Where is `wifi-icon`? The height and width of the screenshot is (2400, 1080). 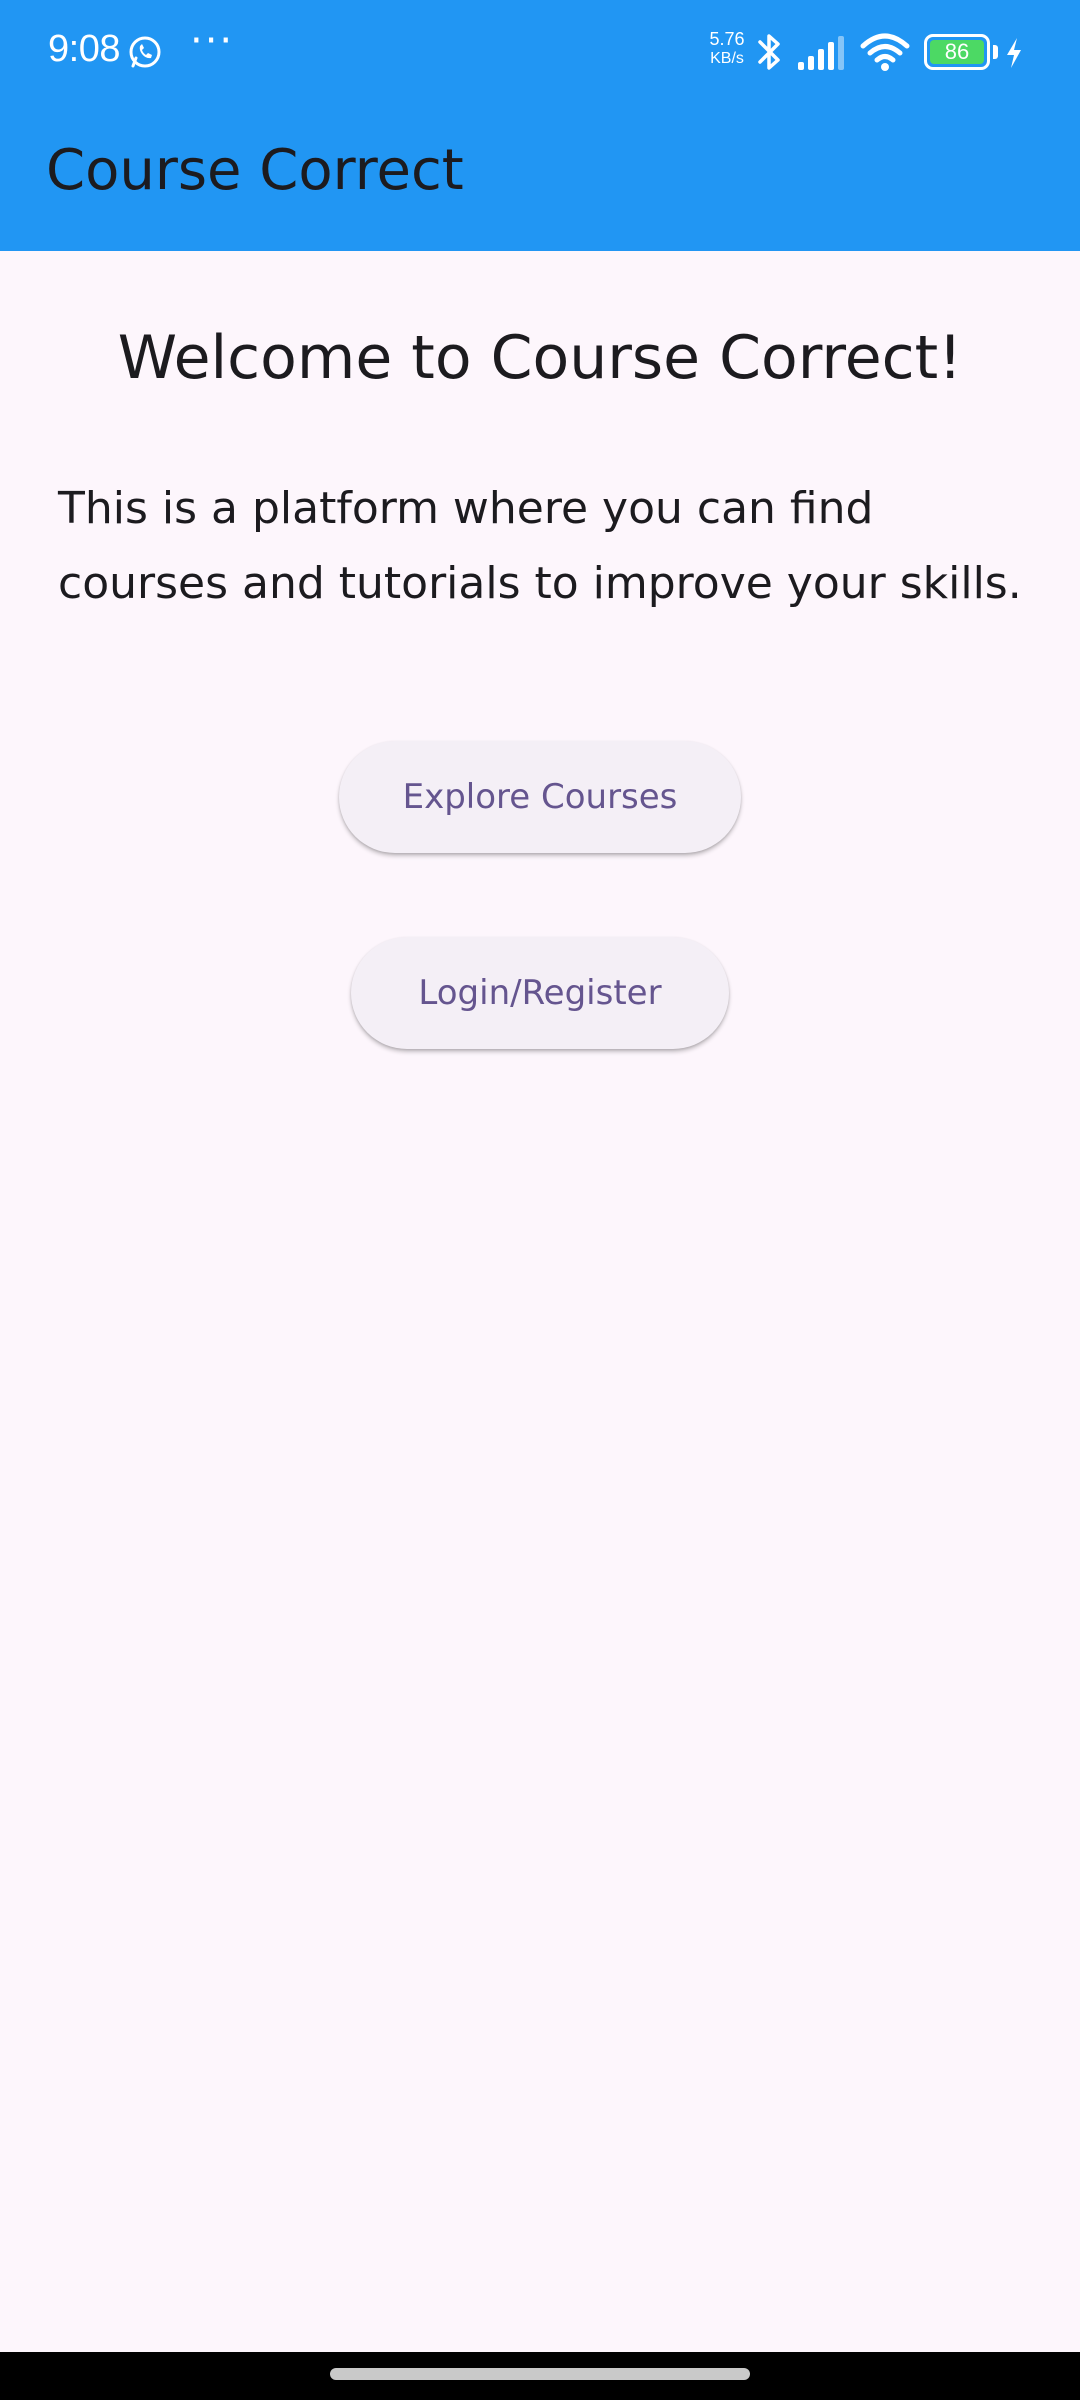
wifi-icon is located at coordinates (885, 52).